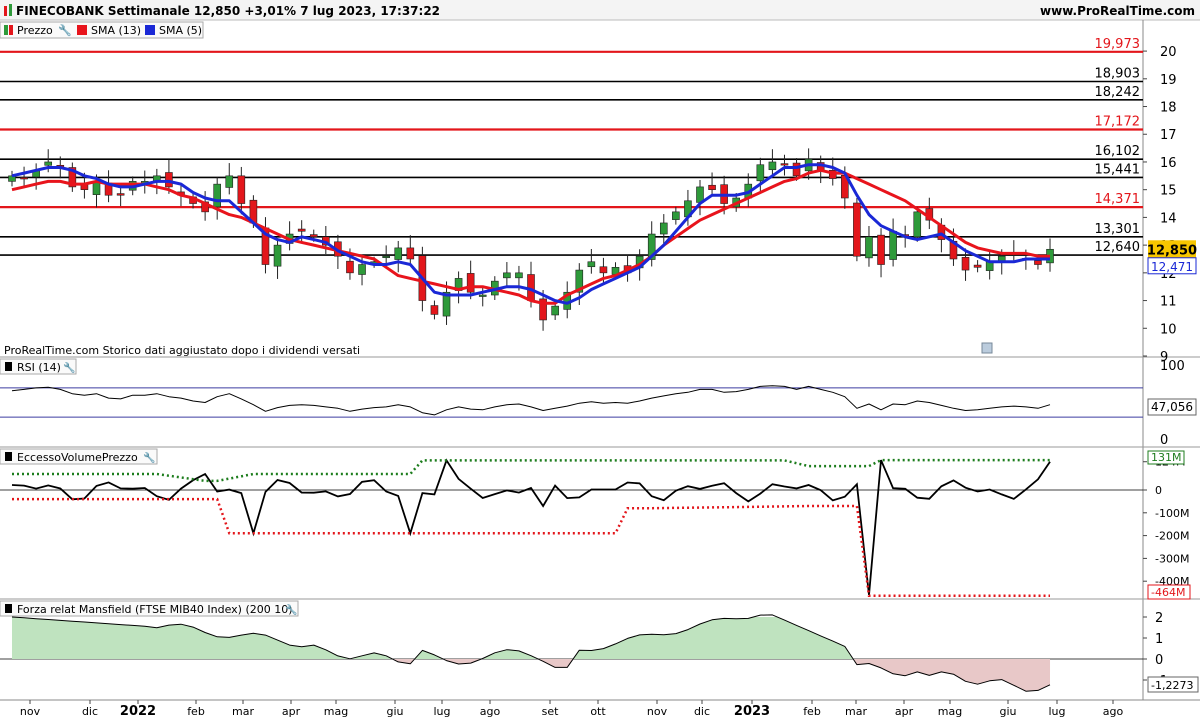 This screenshot has width=1200, height=720. What do you see at coordinates (77, 457) in the screenshot?
I see `evp-title: EccessoVolumePrezzo` at bounding box center [77, 457].